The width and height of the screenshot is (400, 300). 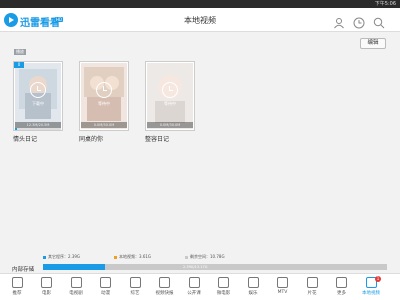 What do you see at coordinates (76, 293) in the screenshot?
I see `nav-label: 电视剧` at bounding box center [76, 293].